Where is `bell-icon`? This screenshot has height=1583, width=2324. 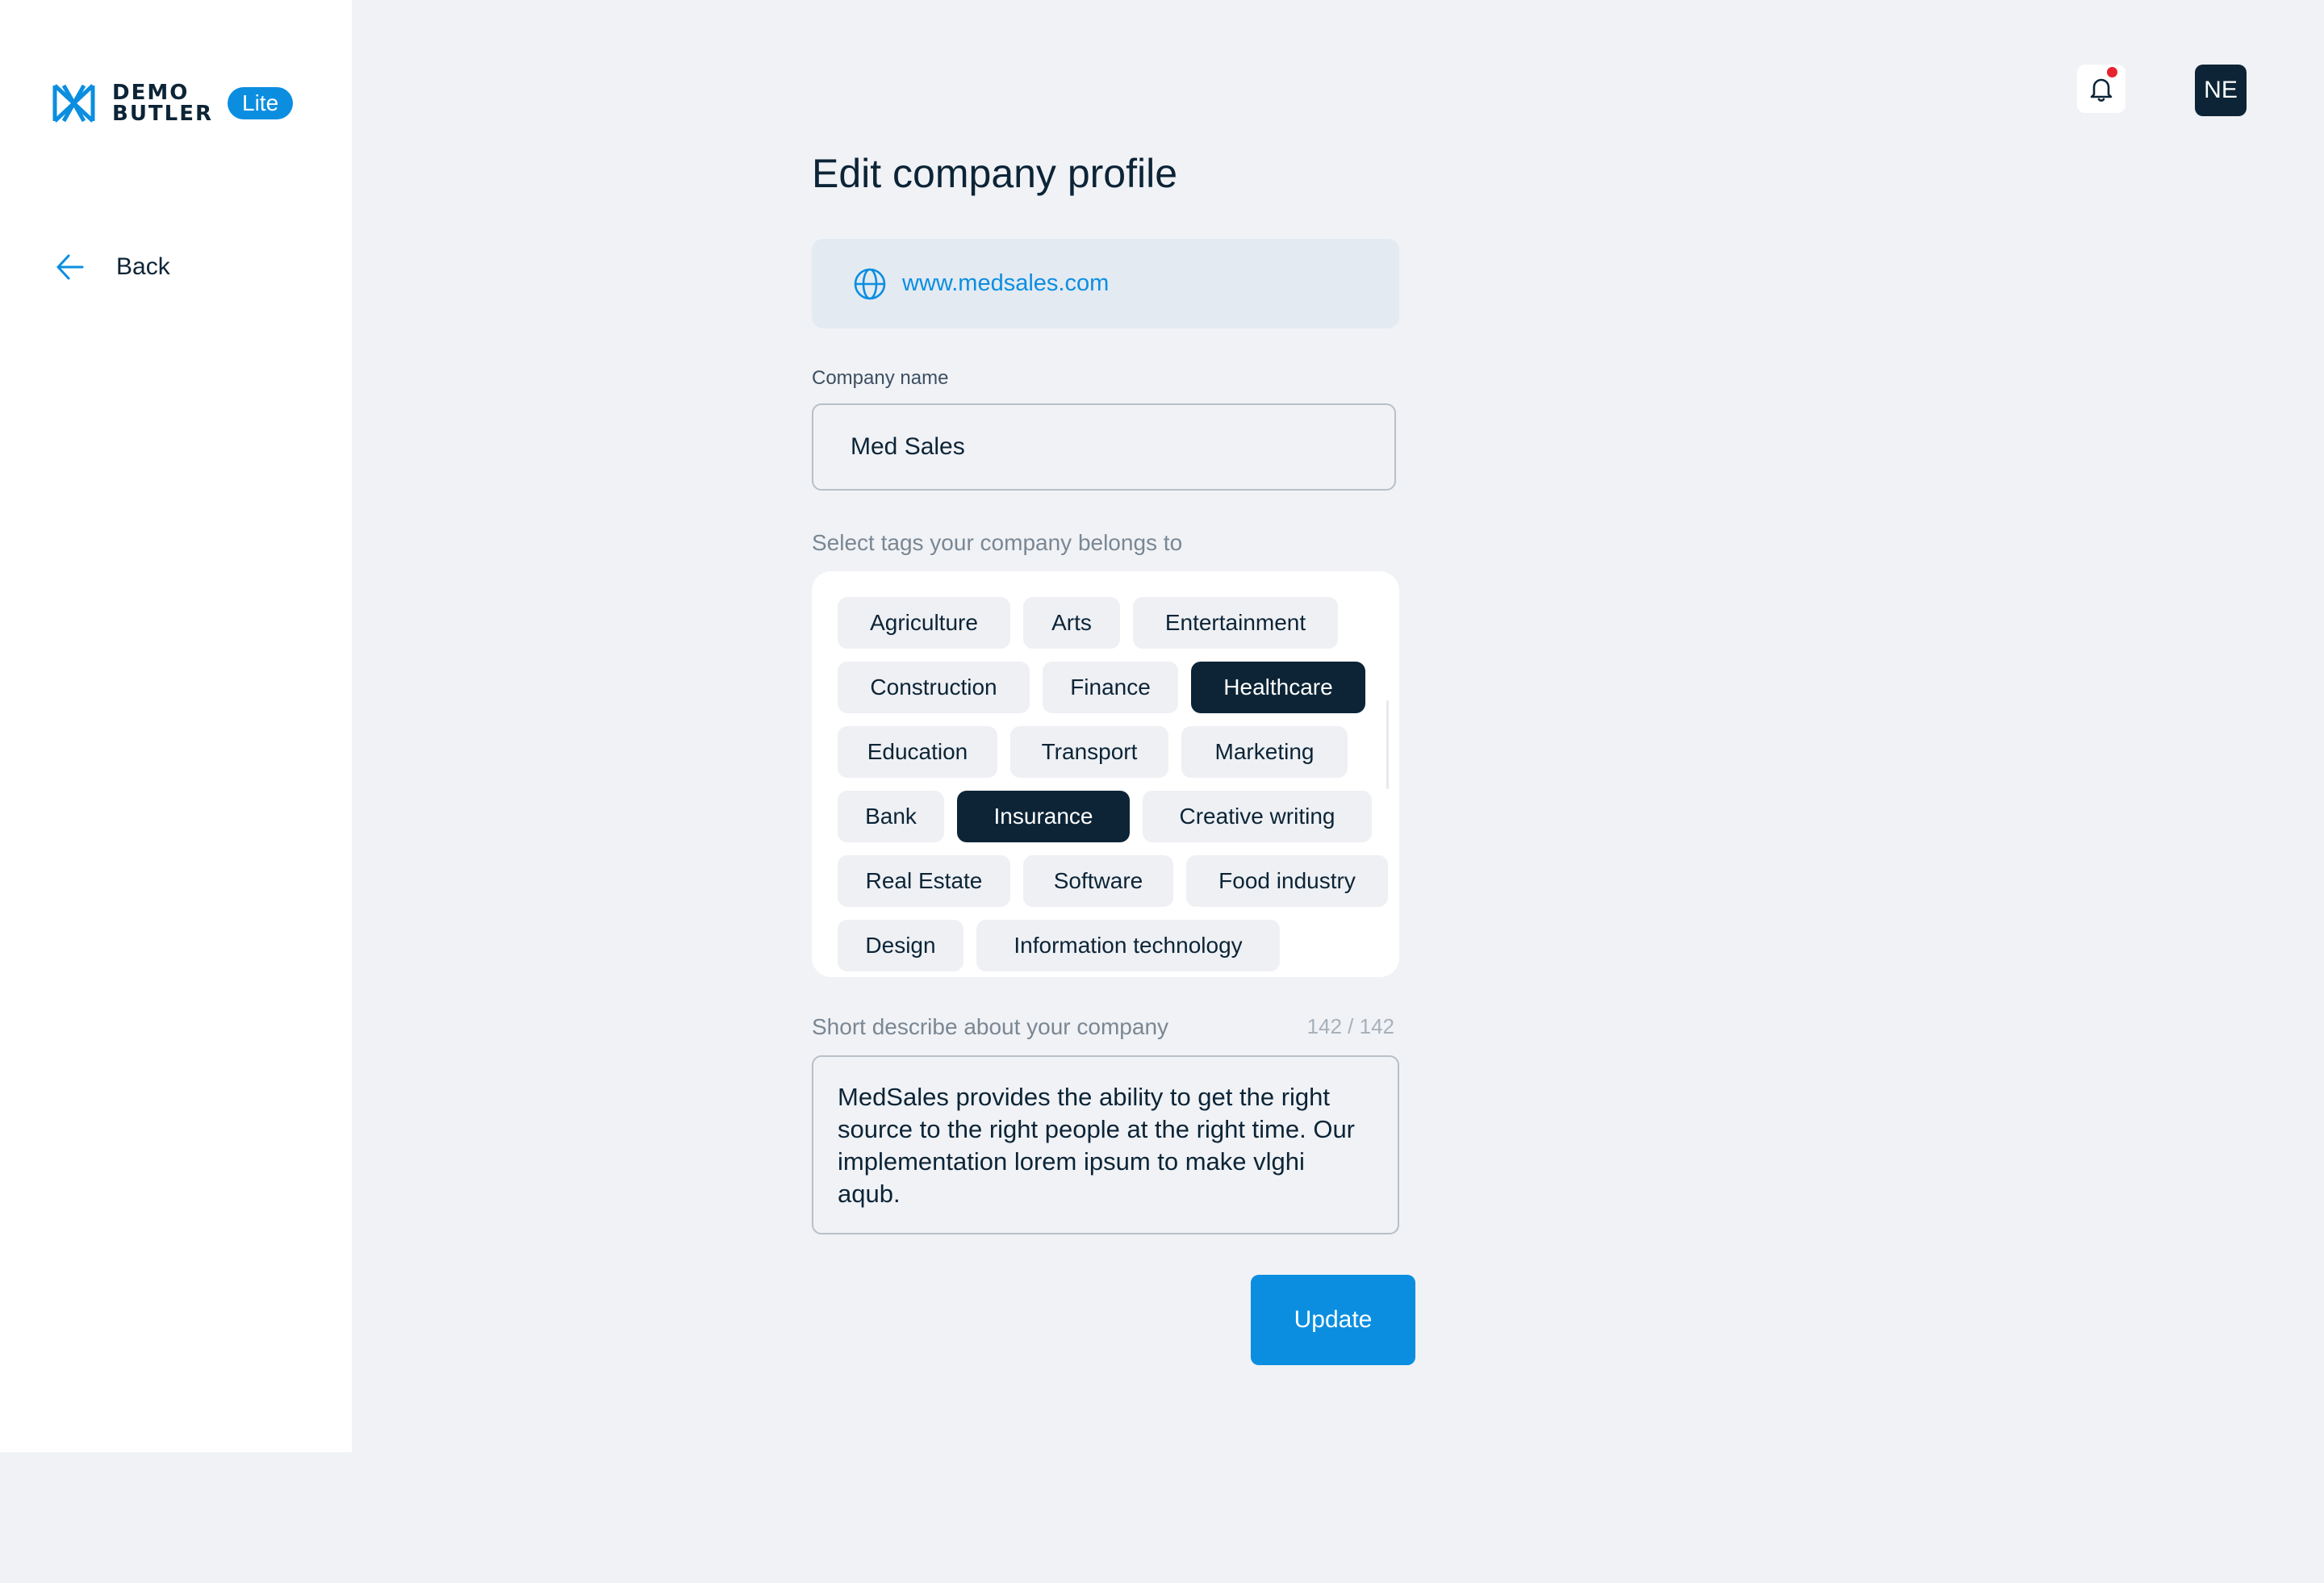 bell-icon is located at coordinates (2101, 90).